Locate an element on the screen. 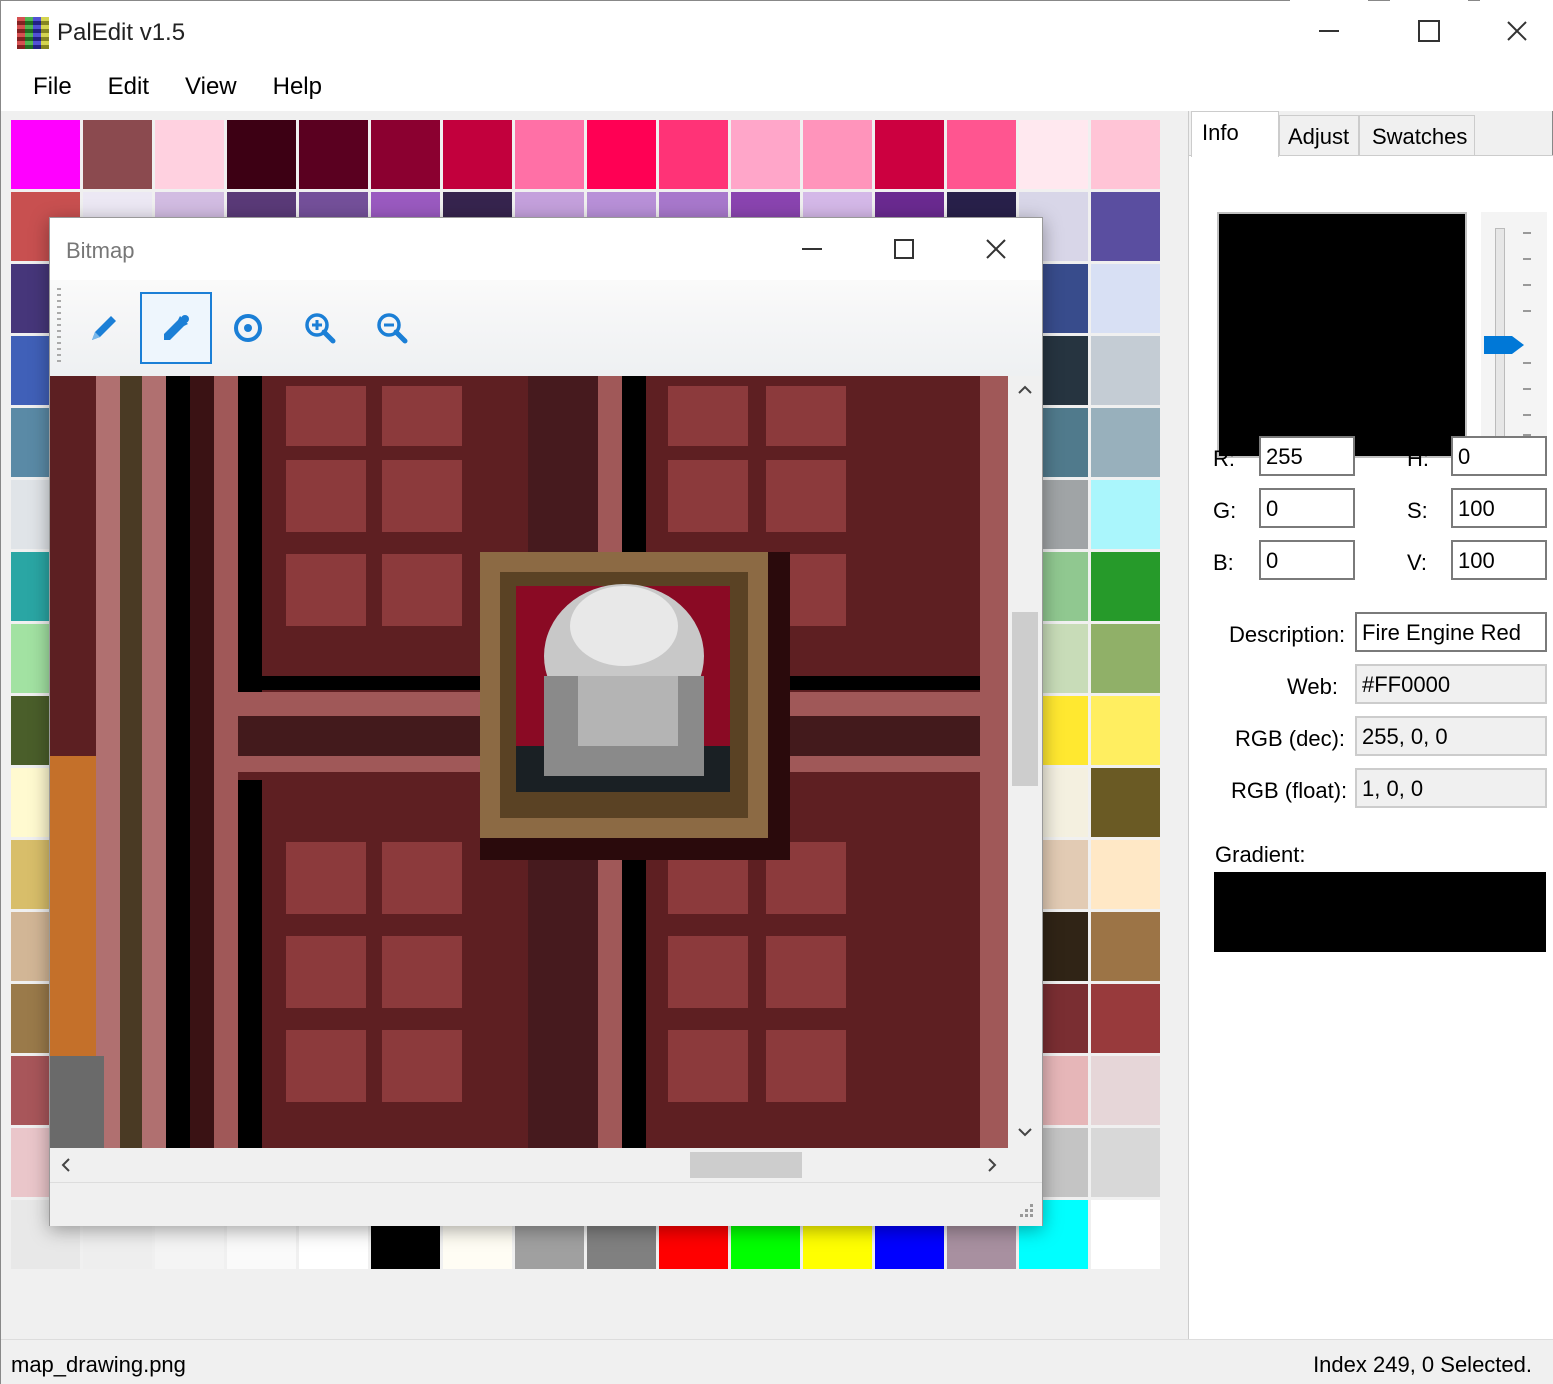 This screenshot has width=1553, height=1384. scroll-left-arrow is located at coordinates (66, 1167).